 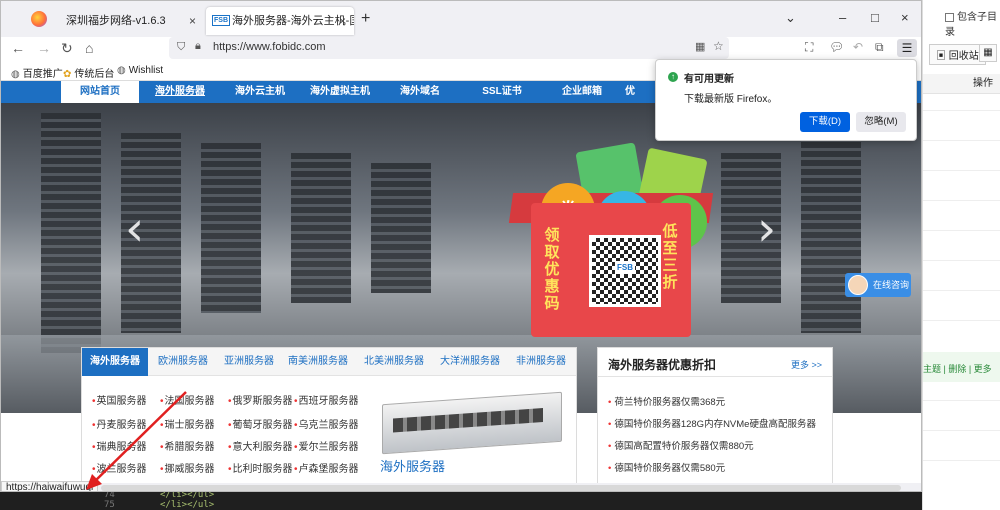 What do you see at coordinates (37, 72) in the screenshot?
I see `bookmark-baidu: ◍ 百度推广` at bounding box center [37, 72].